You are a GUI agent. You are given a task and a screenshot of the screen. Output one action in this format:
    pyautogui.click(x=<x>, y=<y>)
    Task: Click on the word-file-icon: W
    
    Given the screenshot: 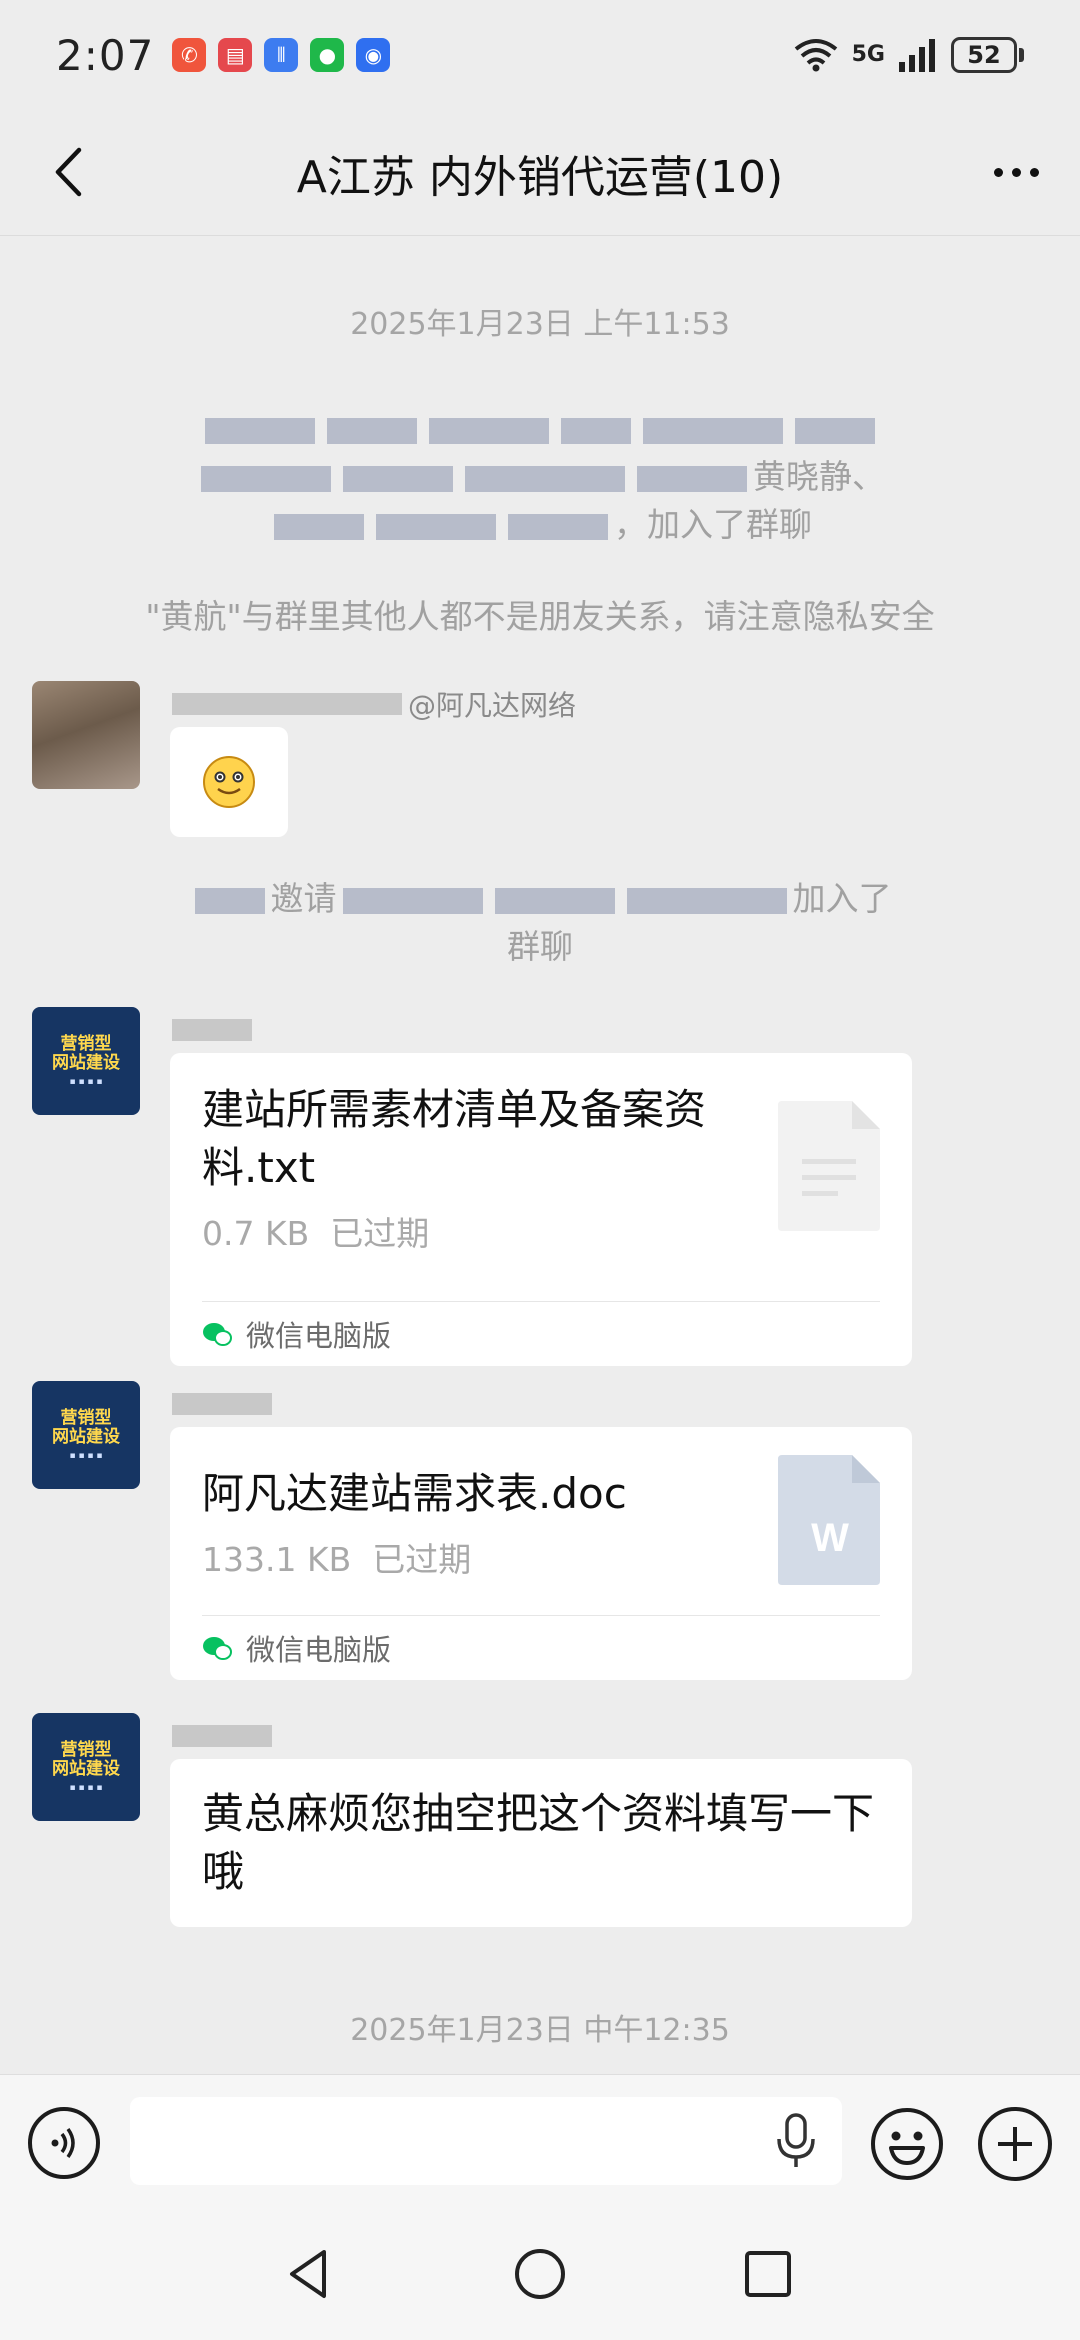 What is the action you would take?
    pyautogui.click(x=829, y=1520)
    